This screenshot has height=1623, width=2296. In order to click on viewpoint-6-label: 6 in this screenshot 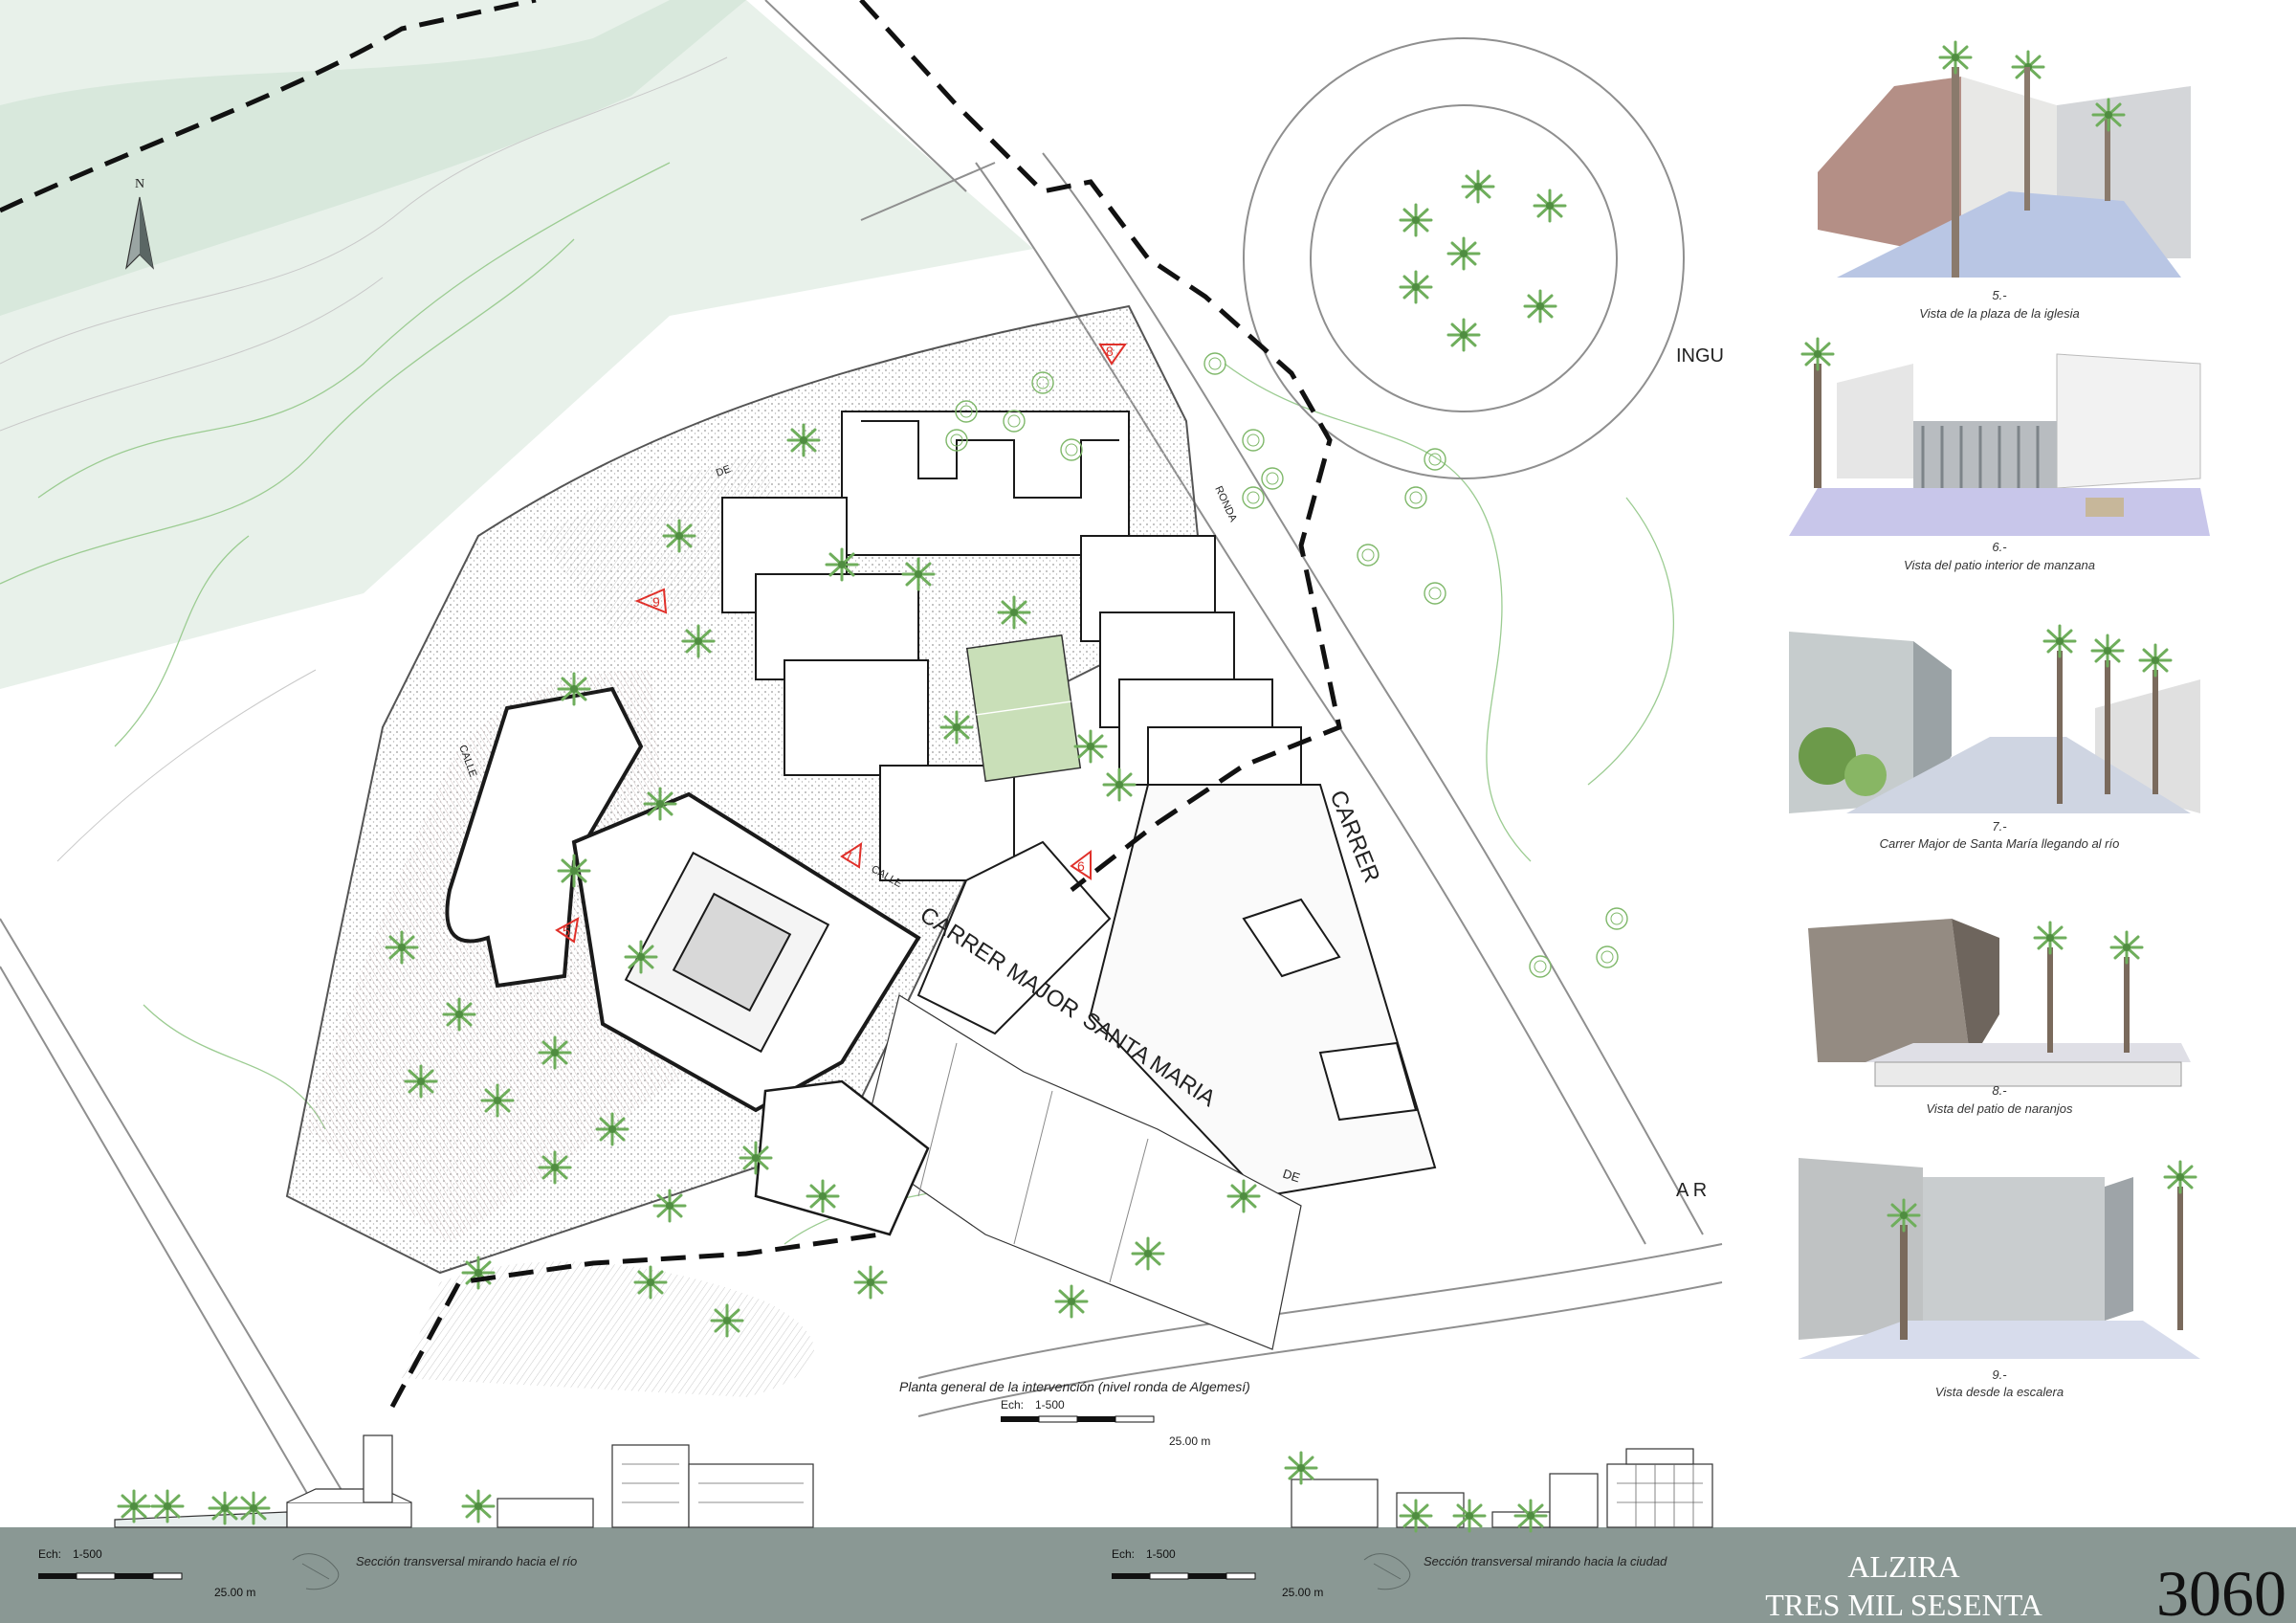, I will do `click(1081, 866)`.